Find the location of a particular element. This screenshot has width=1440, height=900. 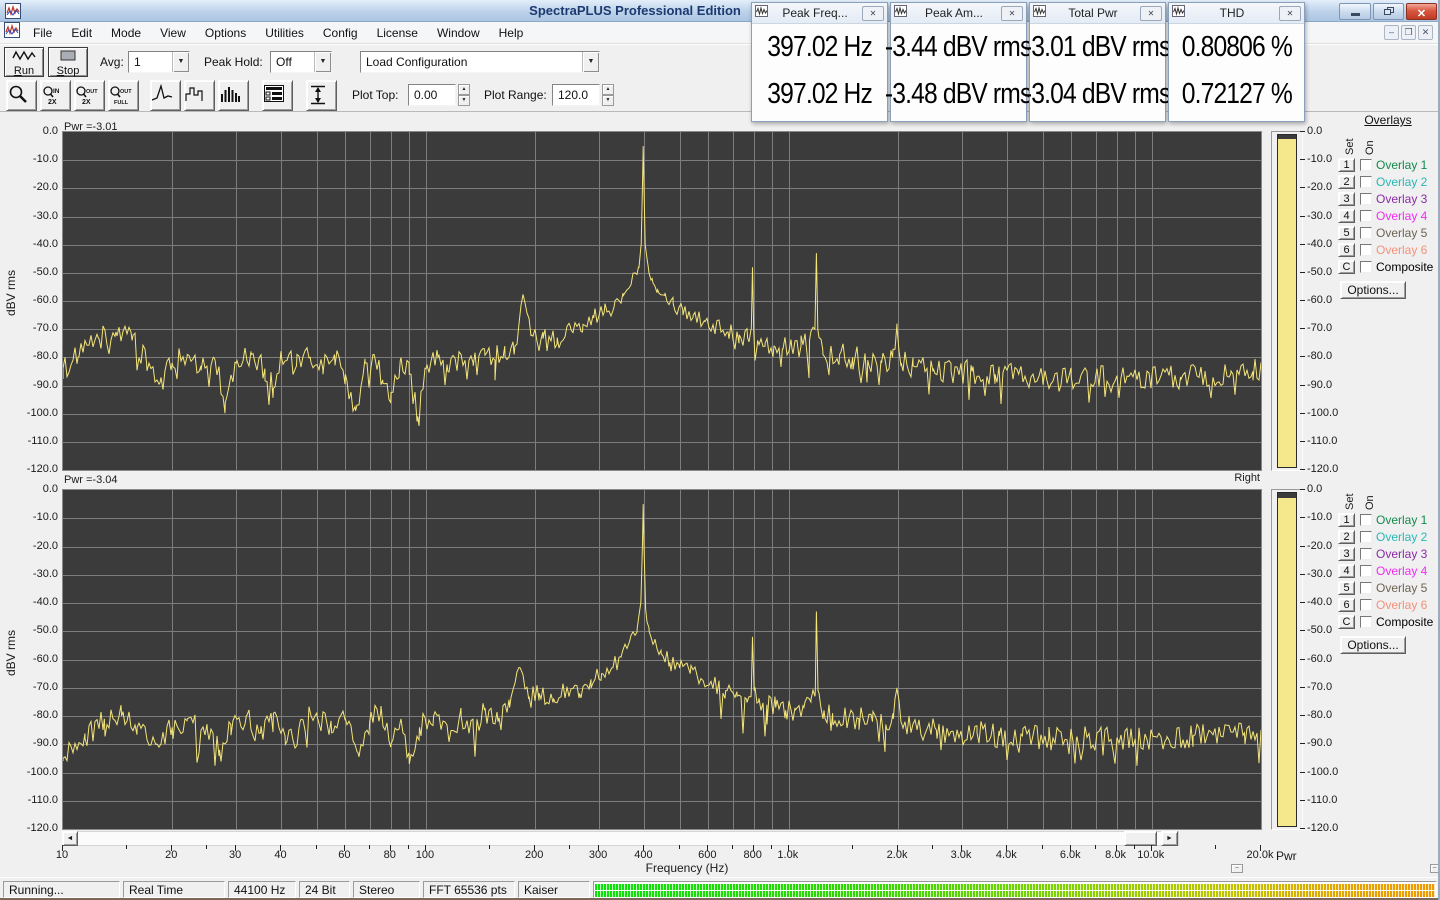

display-settings-button is located at coordinates (277, 95).